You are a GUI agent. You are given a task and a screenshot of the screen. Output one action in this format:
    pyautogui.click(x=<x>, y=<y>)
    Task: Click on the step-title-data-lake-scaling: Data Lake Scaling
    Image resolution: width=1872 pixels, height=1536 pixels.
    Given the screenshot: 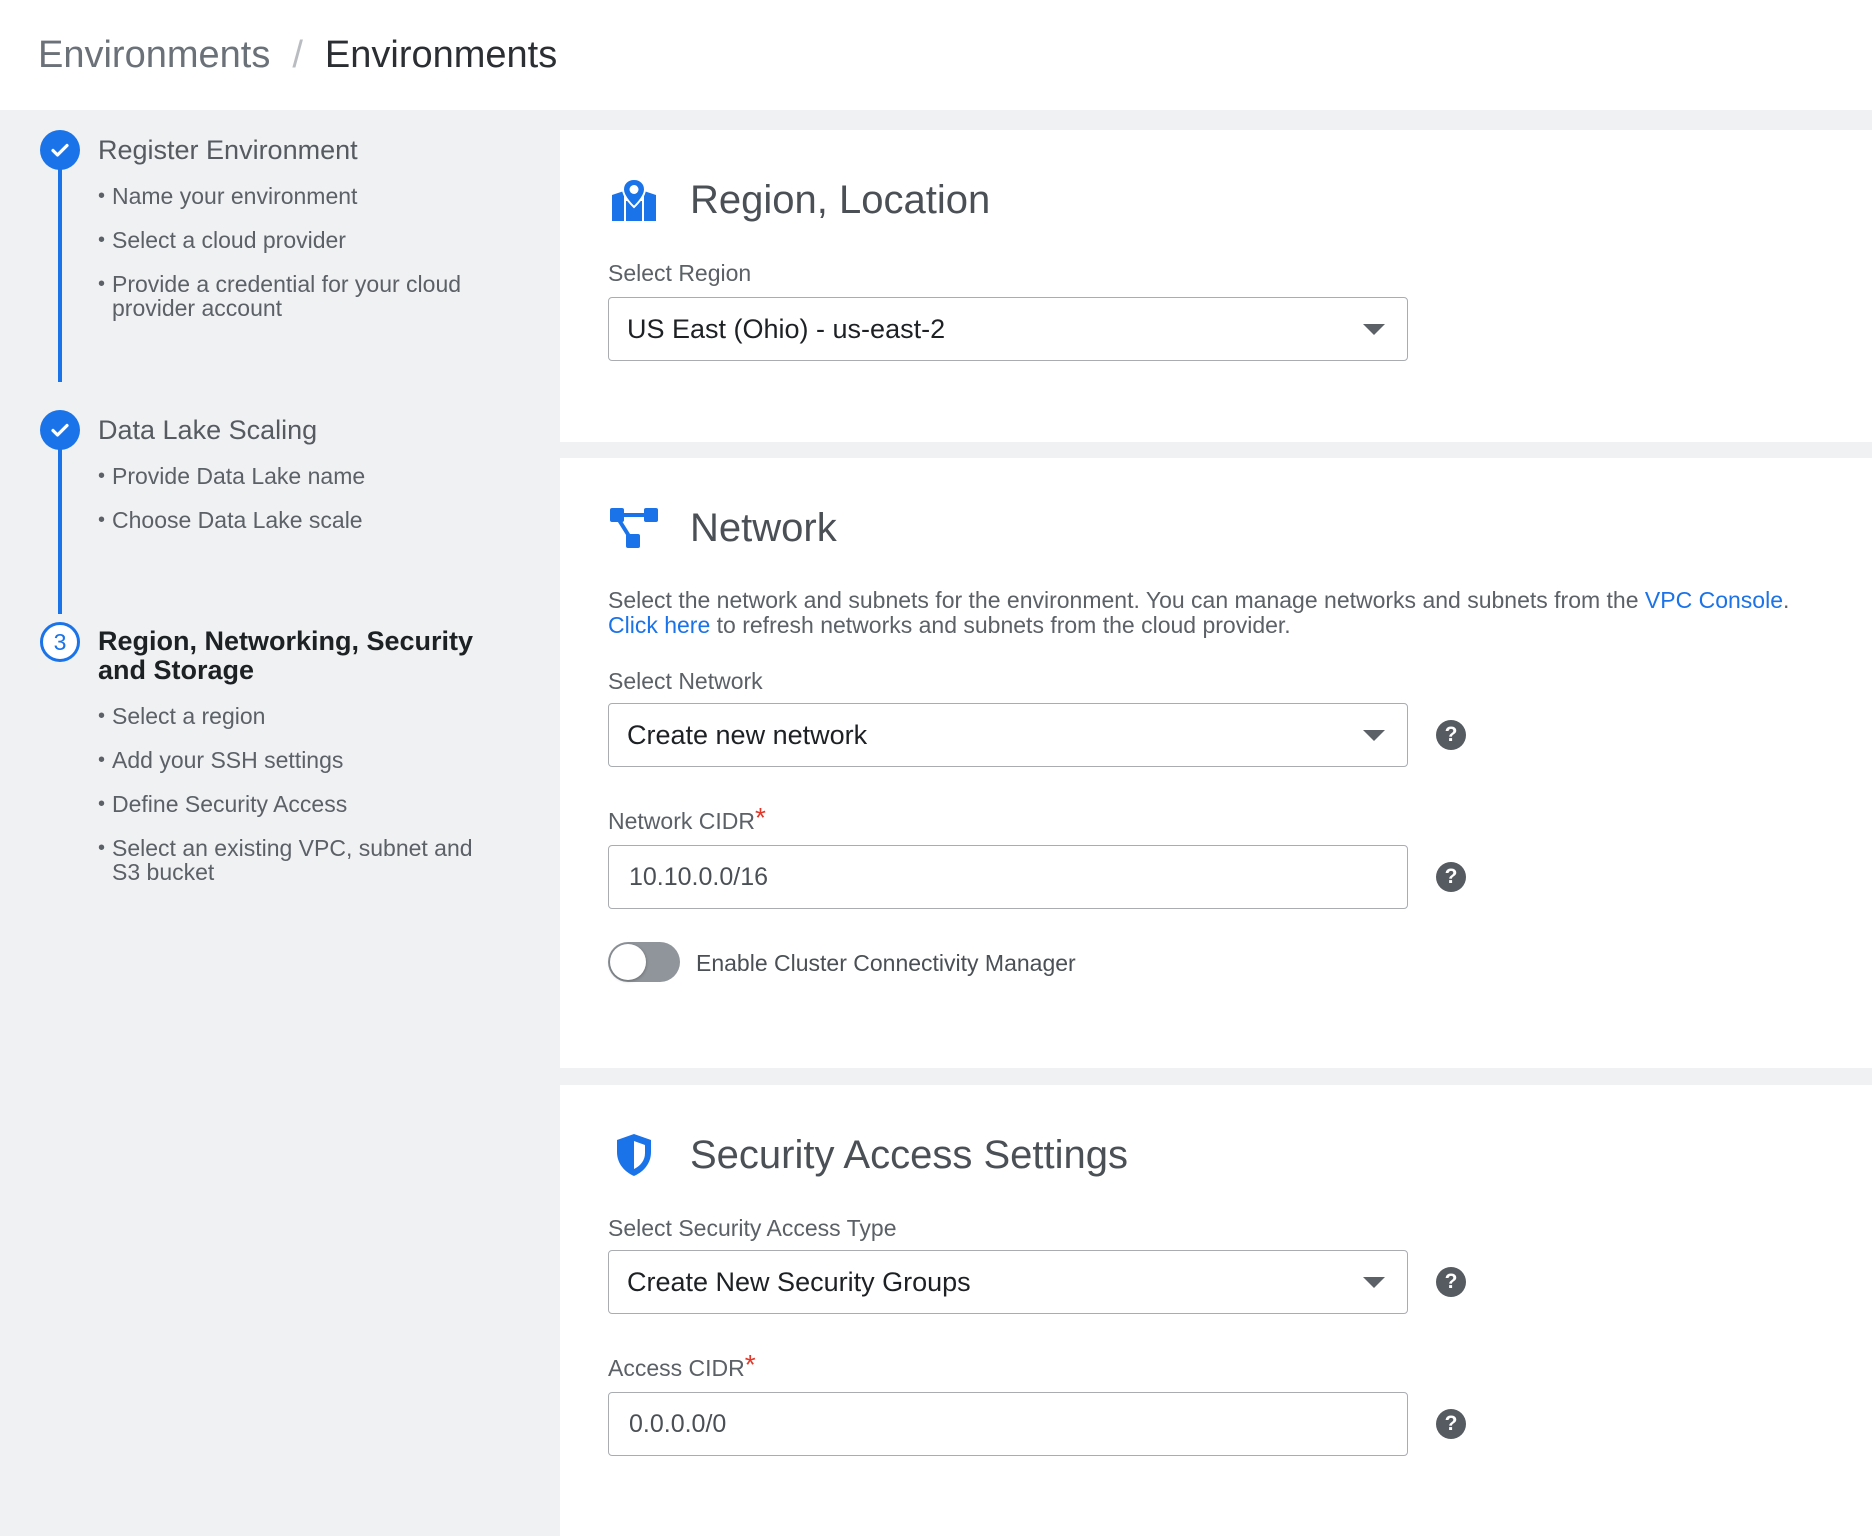 What is the action you would take?
    pyautogui.click(x=207, y=430)
    